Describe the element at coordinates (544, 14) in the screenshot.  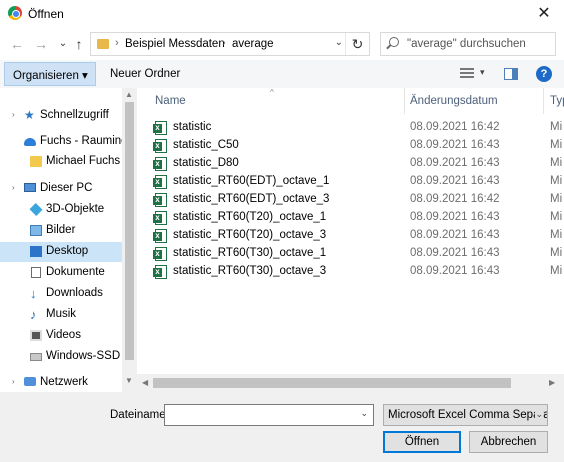
I see `close-button: ✕` at that location.